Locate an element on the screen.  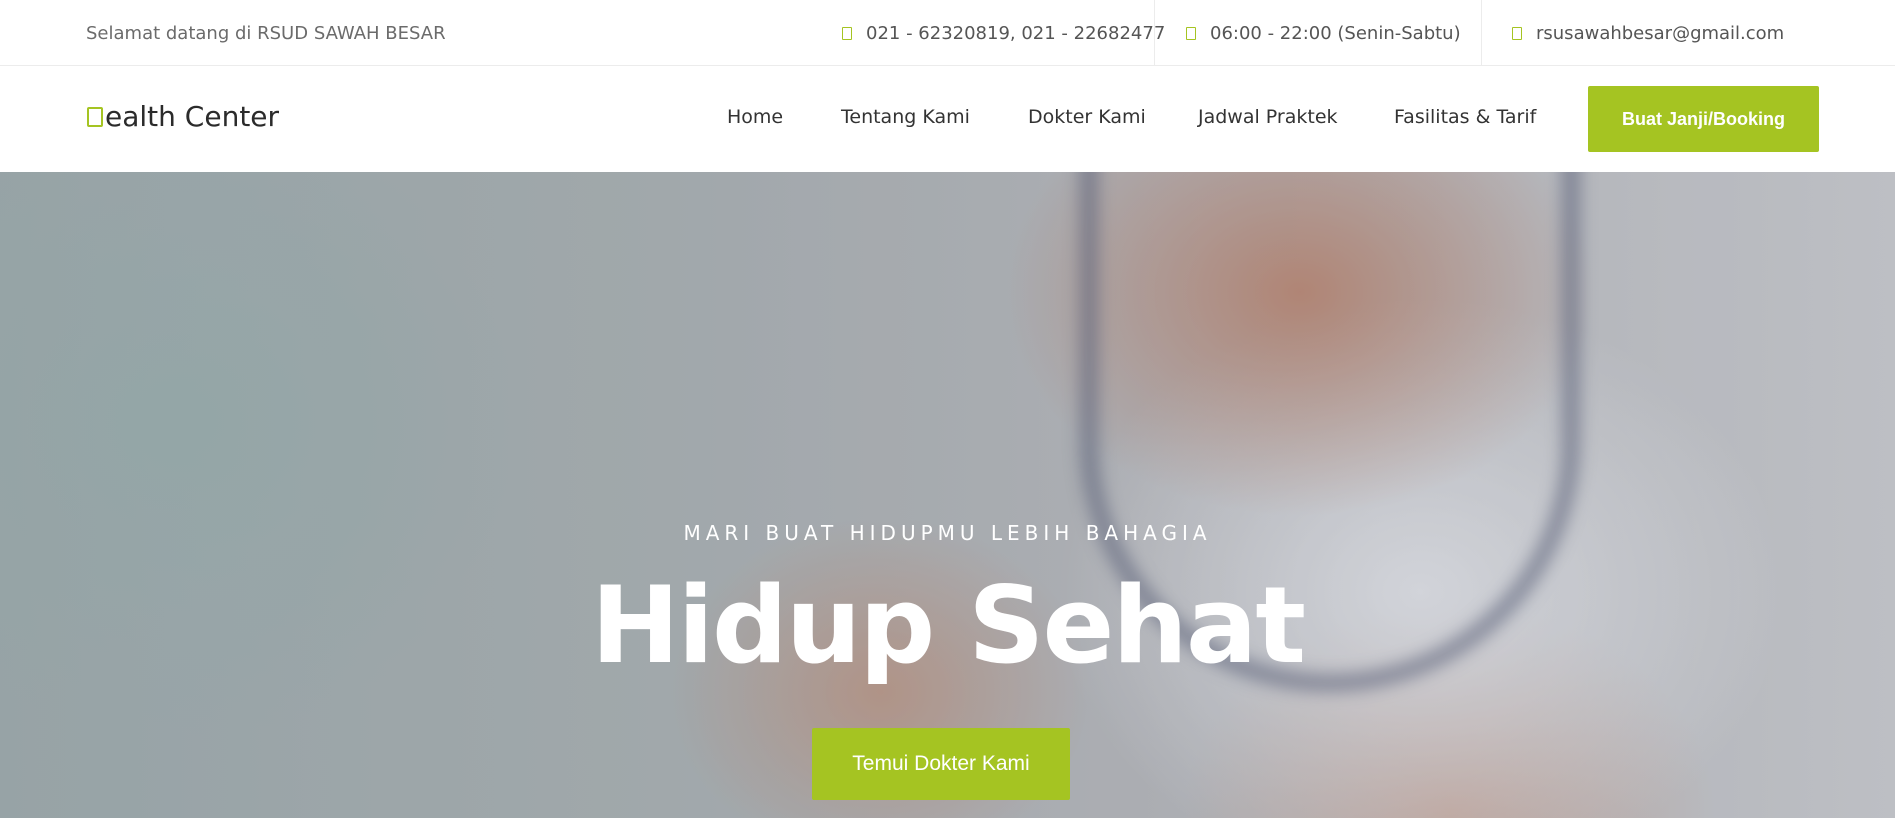
email-info: rsusawahbesar@gmail.com is located at coordinates (1648, 33).